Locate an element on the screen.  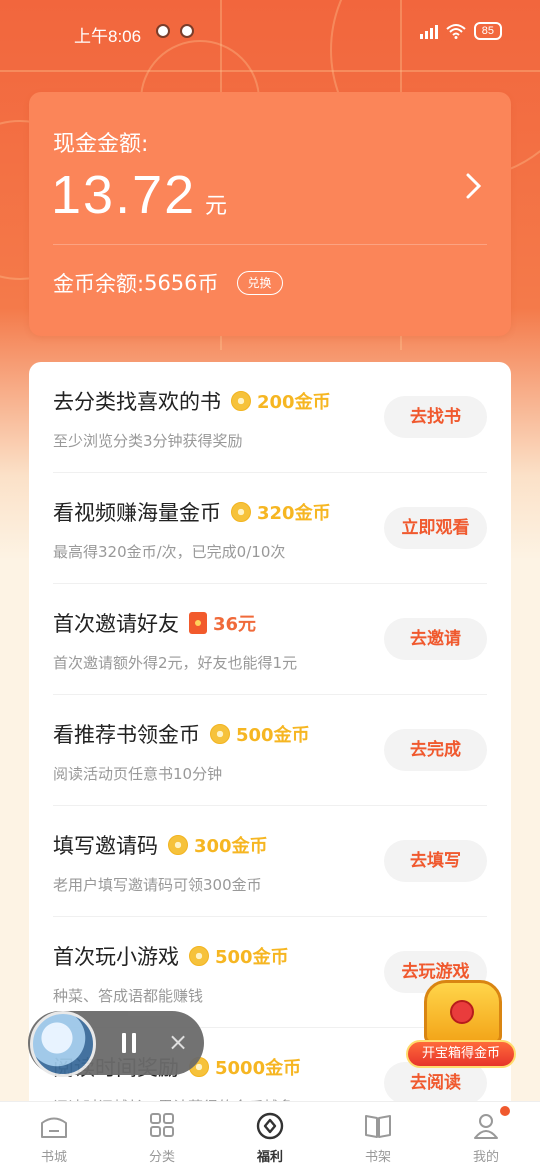
coin-balance-value: 5656 is located at coordinates (171, 283).